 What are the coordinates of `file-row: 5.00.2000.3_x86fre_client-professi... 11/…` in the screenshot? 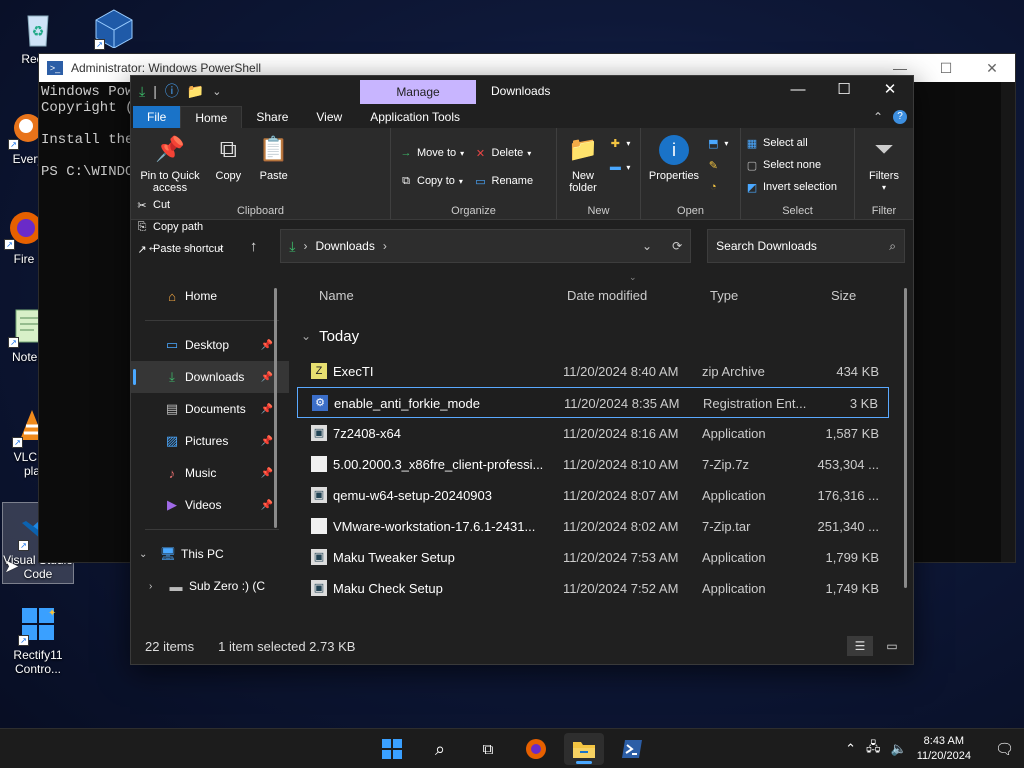 It's located at (593, 464).